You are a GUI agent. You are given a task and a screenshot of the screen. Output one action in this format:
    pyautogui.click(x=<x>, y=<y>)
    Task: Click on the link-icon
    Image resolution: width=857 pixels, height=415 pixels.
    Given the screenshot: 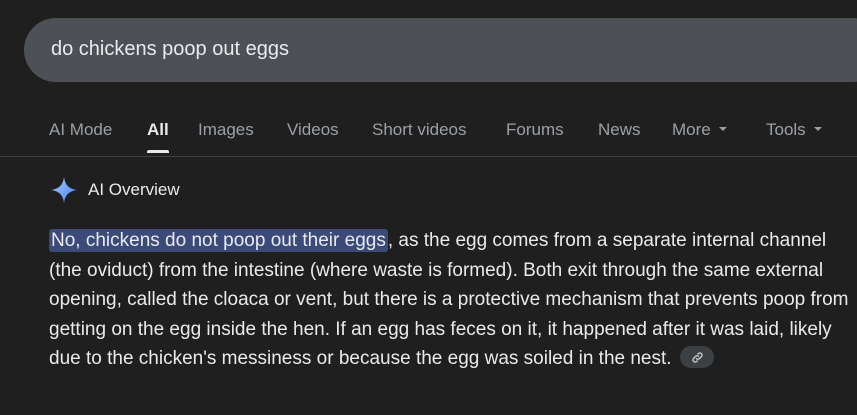 What is the action you would take?
    pyautogui.click(x=697, y=357)
    